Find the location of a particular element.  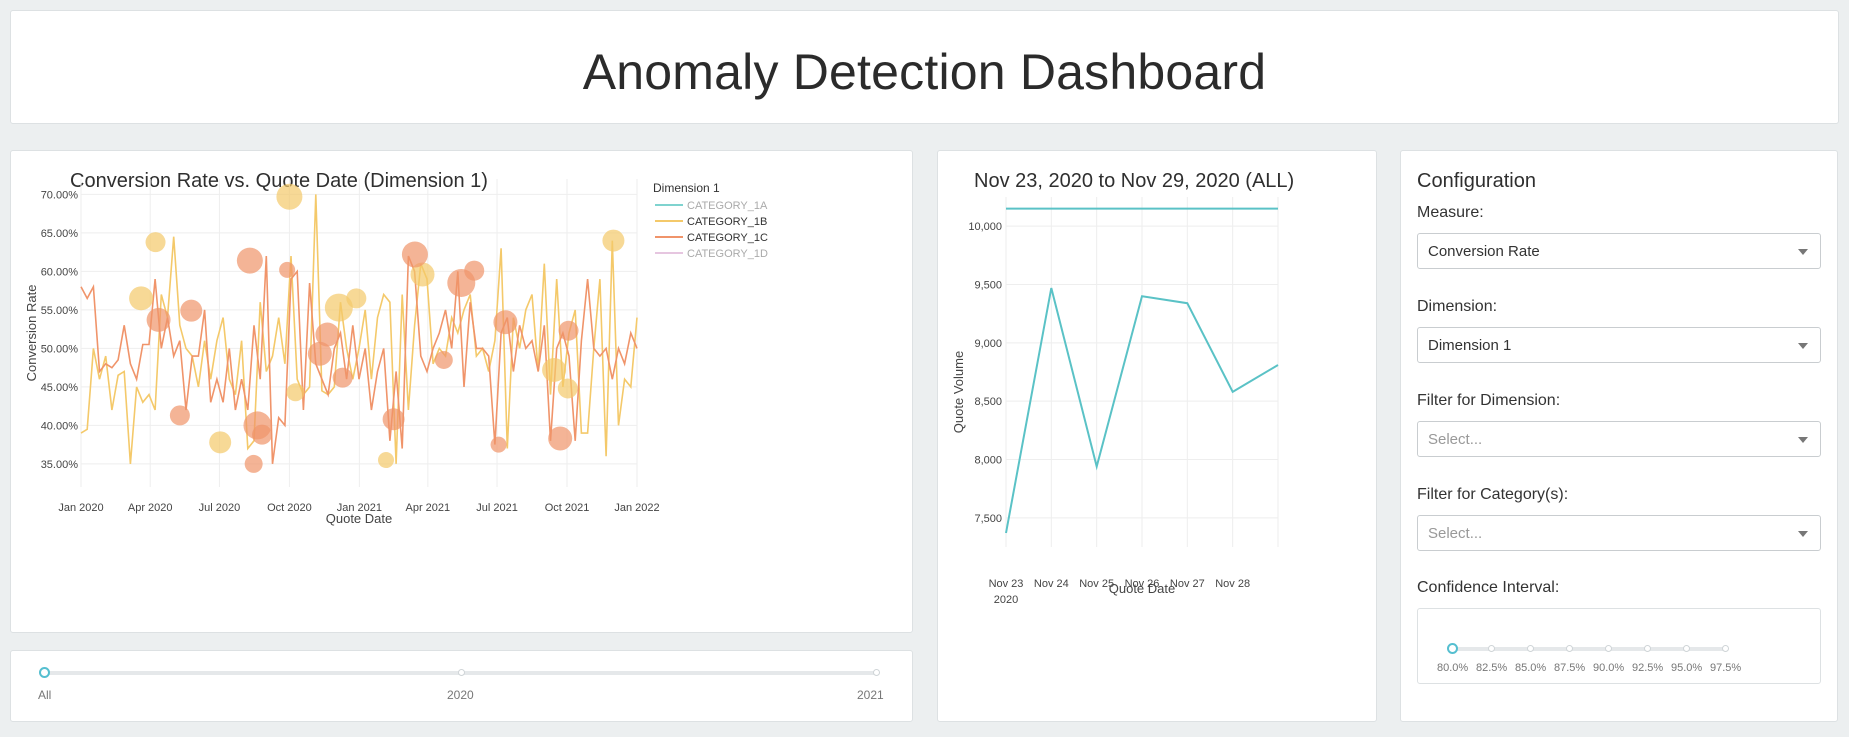

legend-item: CATEGORY_1A is located at coordinates (727, 206).